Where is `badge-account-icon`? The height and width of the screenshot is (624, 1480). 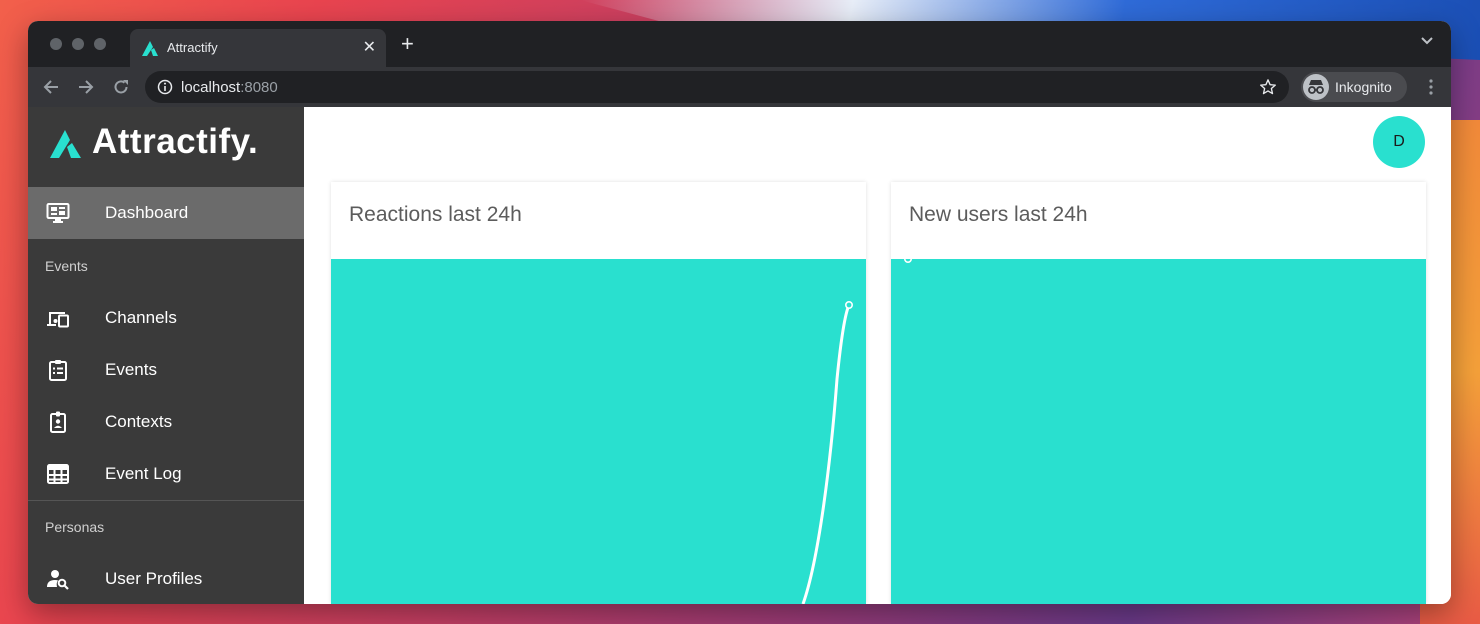
badge-account-icon is located at coordinates (58, 422).